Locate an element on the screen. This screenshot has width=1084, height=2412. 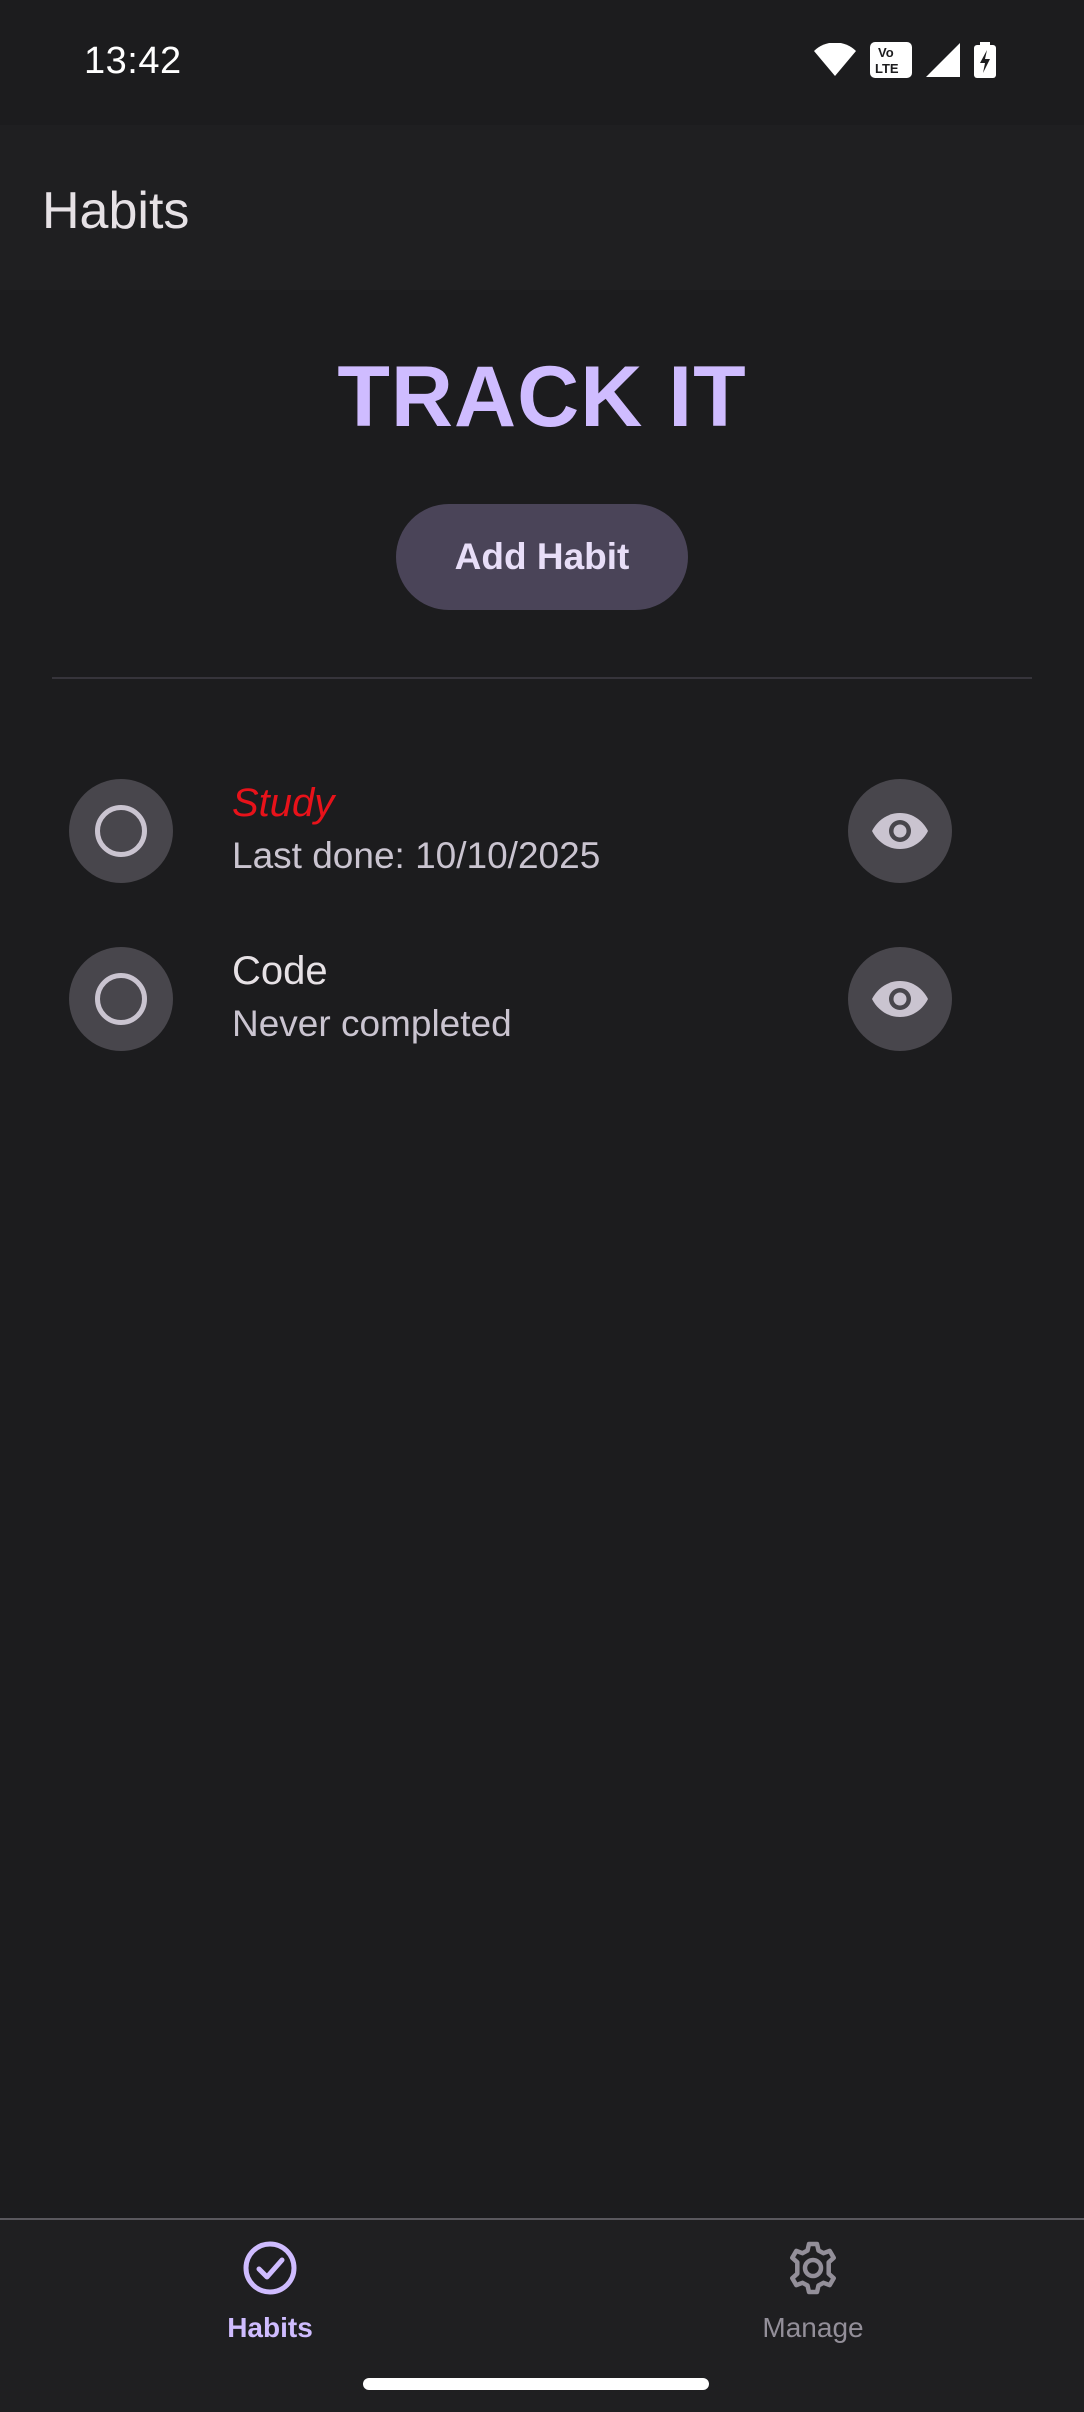
nav-label-manage: Manage is located at coordinates (813, 2327).